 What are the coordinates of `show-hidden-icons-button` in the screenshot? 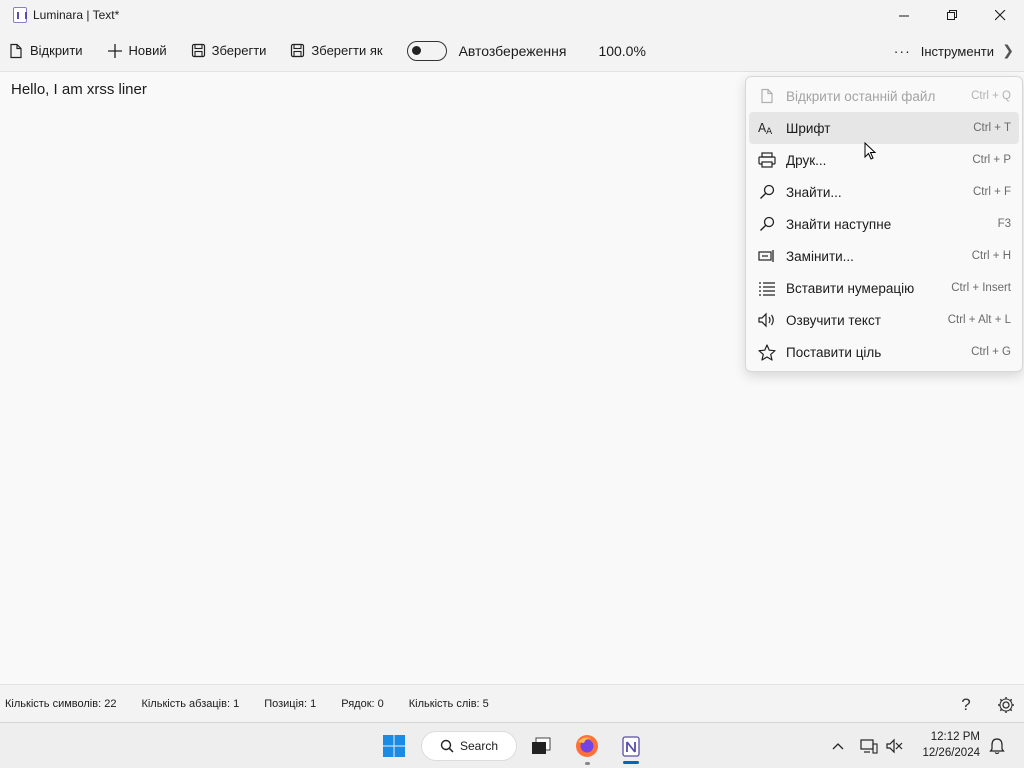 It's located at (838, 746).